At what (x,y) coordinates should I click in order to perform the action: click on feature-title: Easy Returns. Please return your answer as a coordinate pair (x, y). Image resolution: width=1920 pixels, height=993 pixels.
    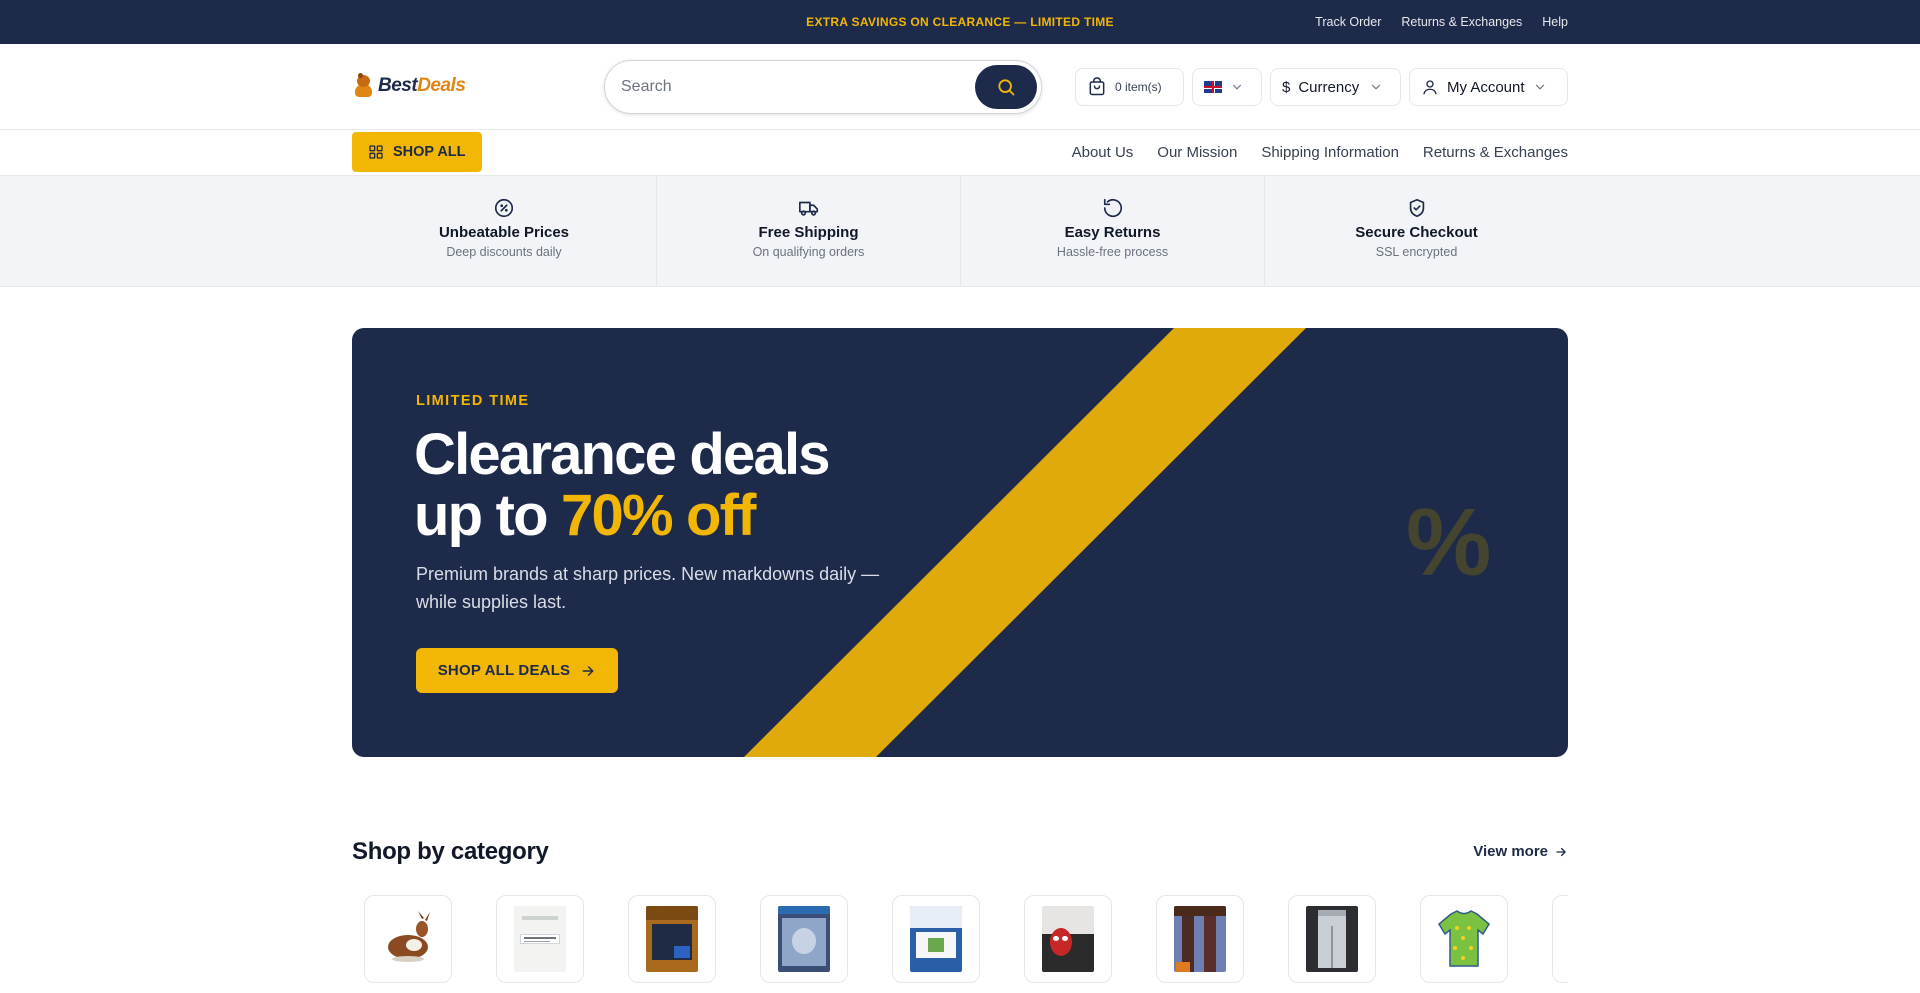
    Looking at the image, I should click on (1112, 232).